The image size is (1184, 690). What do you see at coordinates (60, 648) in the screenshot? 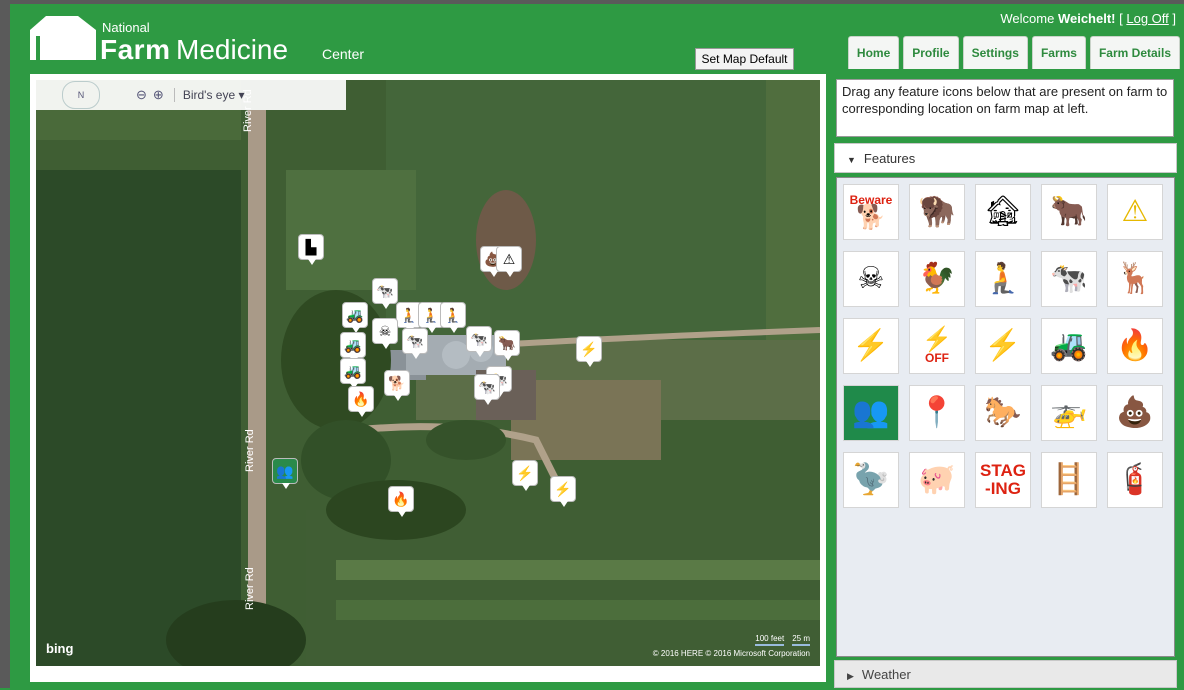
I see `bing-logo: bing` at bounding box center [60, 648].